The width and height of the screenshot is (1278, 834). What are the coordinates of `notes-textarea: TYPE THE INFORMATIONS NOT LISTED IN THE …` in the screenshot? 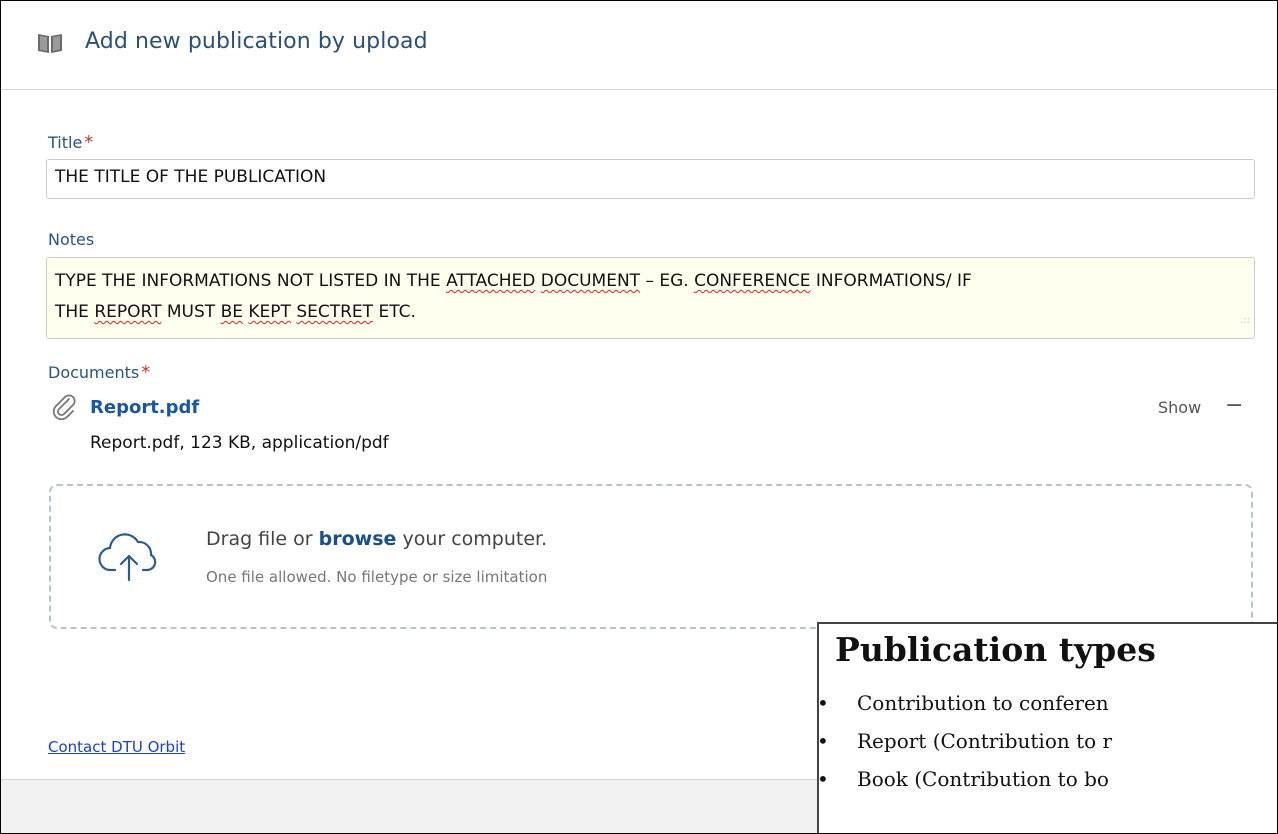 It's located at (650, 298).